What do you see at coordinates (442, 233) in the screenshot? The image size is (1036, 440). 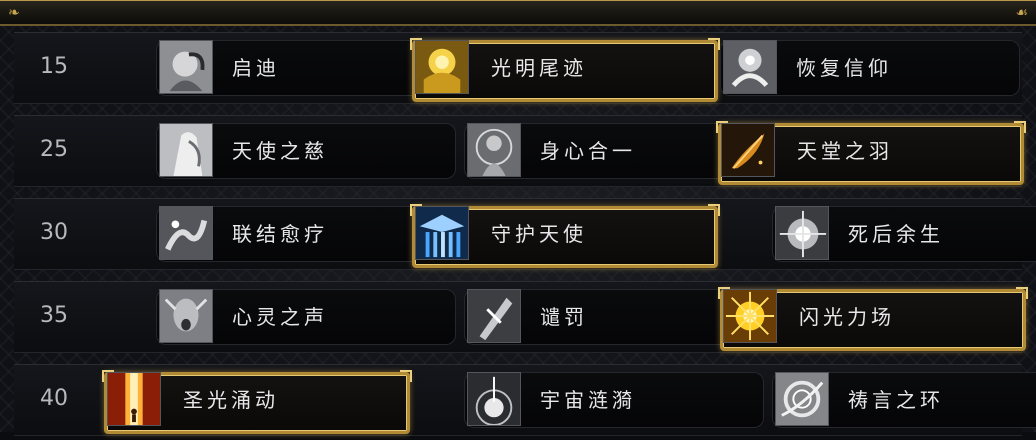 I see `guardian-angel-icon` at bounding box center [442, 233].